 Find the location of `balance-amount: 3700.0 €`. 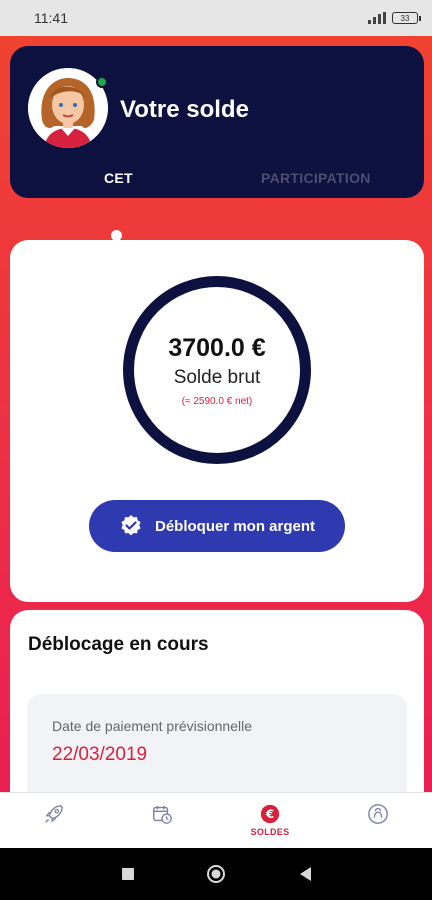

balance-amount: 3700.0 € is located at coordinates (217, 347).